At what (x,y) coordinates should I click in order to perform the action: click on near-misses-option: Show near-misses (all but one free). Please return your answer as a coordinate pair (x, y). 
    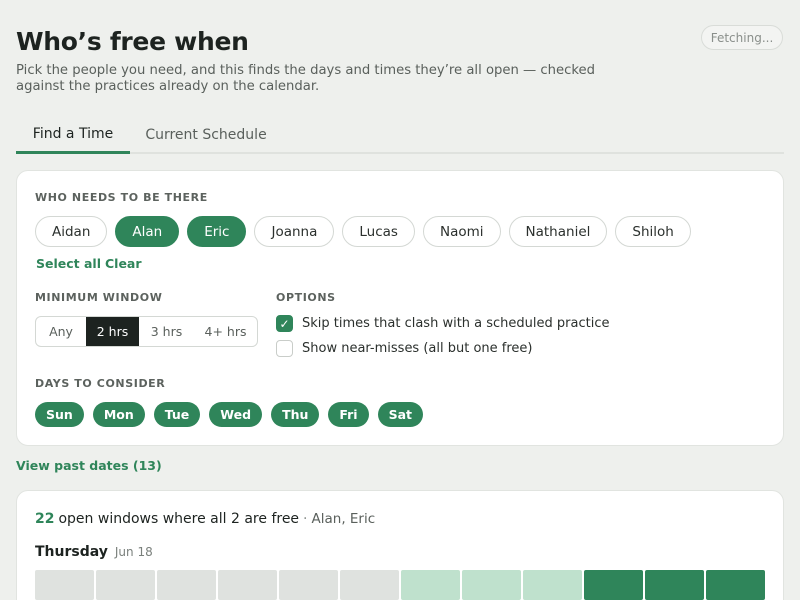
    Looking at the image, I should click on (404, 348).